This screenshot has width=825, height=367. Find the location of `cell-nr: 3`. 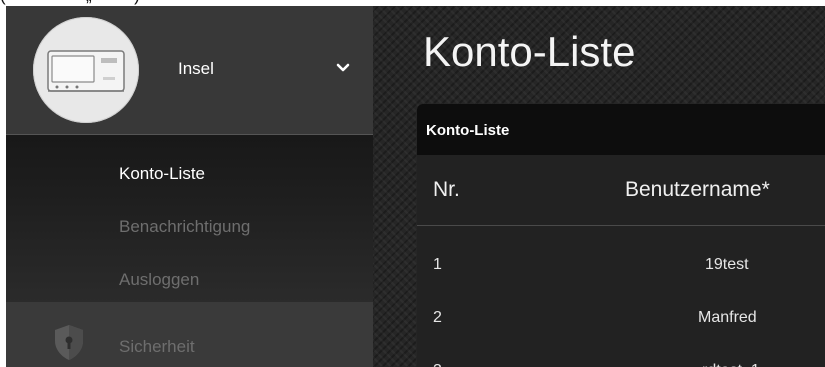

cell-nr: 3 is located at coordinates (437, 364).